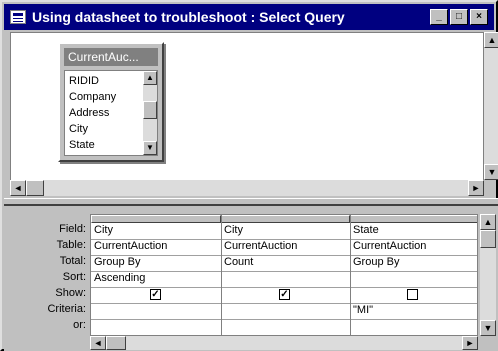  Describe the element at coordinates (284, 294) in the screenshot. I see `show-checkbox-2: ✓` at that location.